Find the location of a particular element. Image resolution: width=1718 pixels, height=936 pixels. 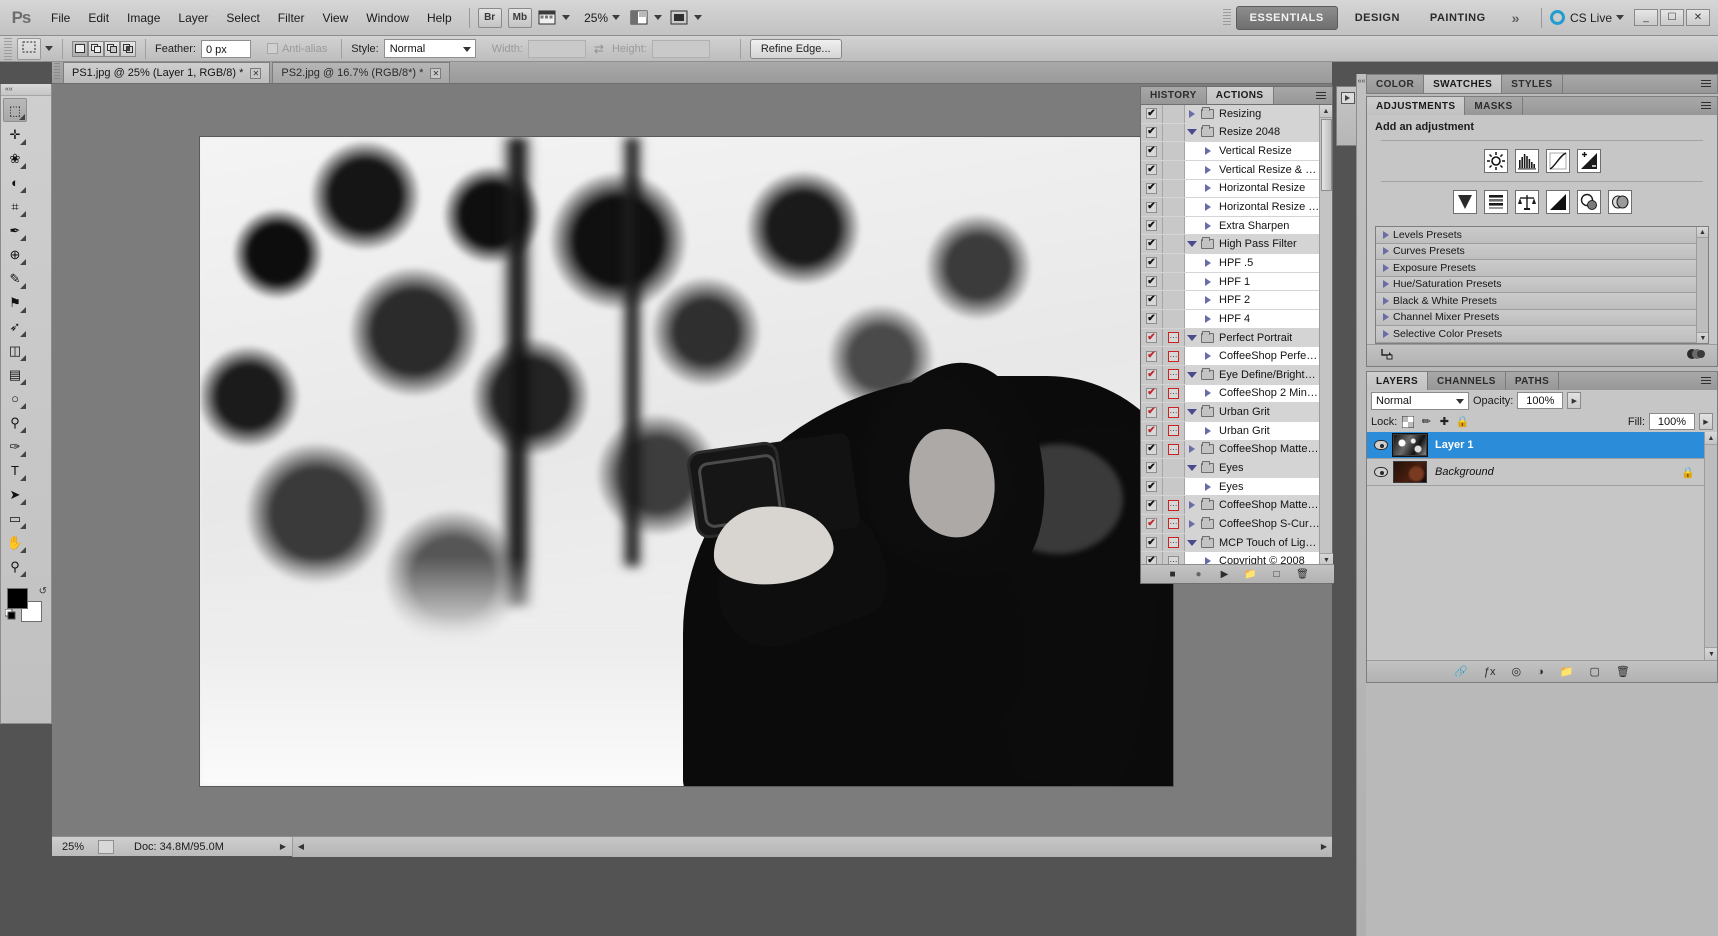

lock-position-icon: ✚ is located at coordinates (1444, 422).